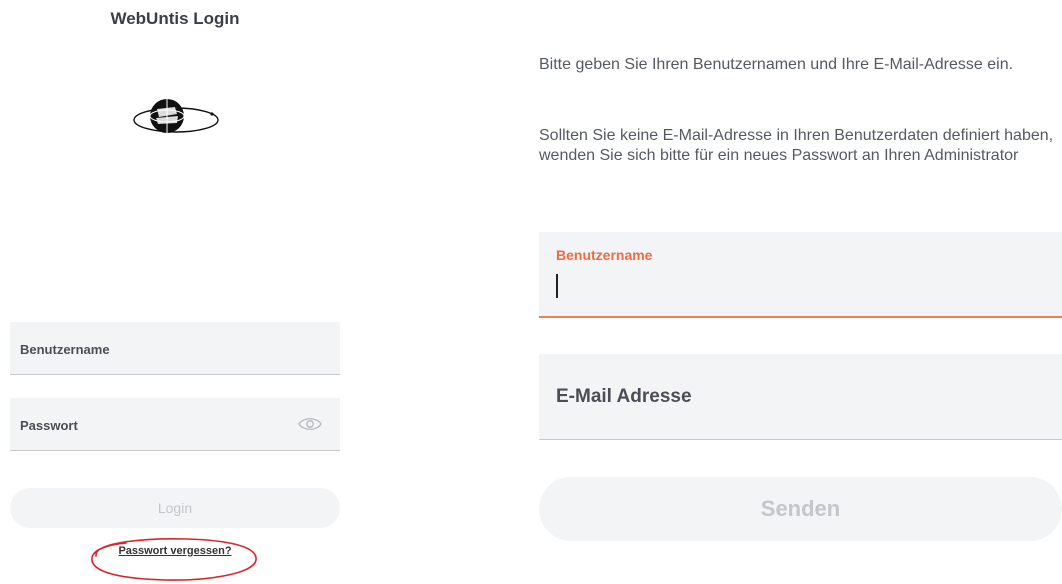 Image resolution: width=1062 pixels, height=584 pixels. What do you see at coordinates (175, 551) in the screenshot?
I see `forgot-password-link: Passwort vergessen?` at bounding box center [175, 551].